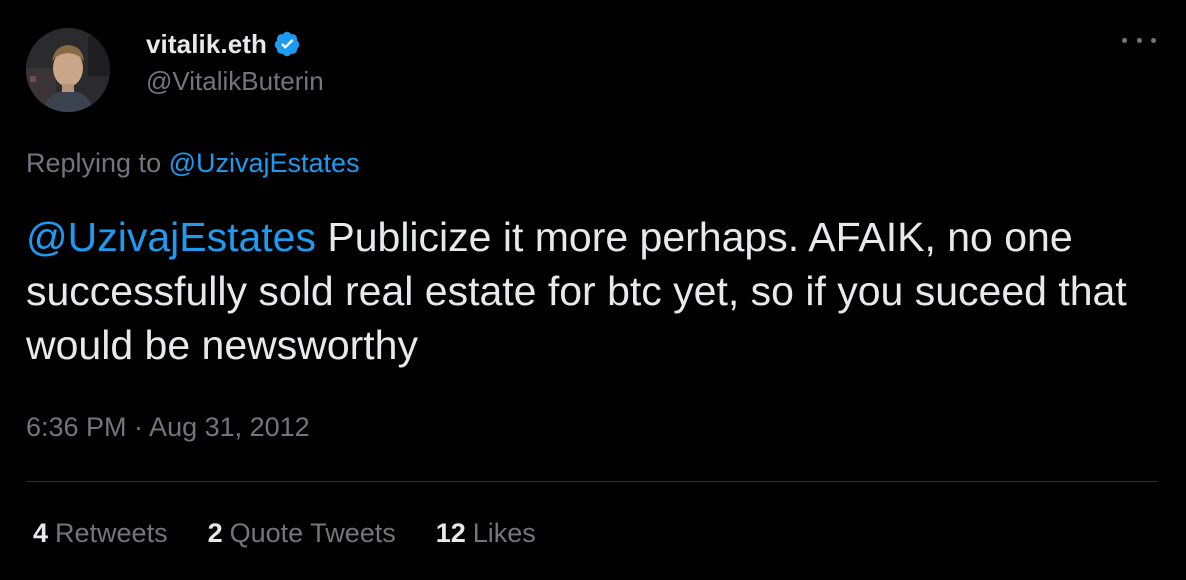 The height and width of the screenshot is (580, 1186). I want to click on avatar, so click(68, 70).